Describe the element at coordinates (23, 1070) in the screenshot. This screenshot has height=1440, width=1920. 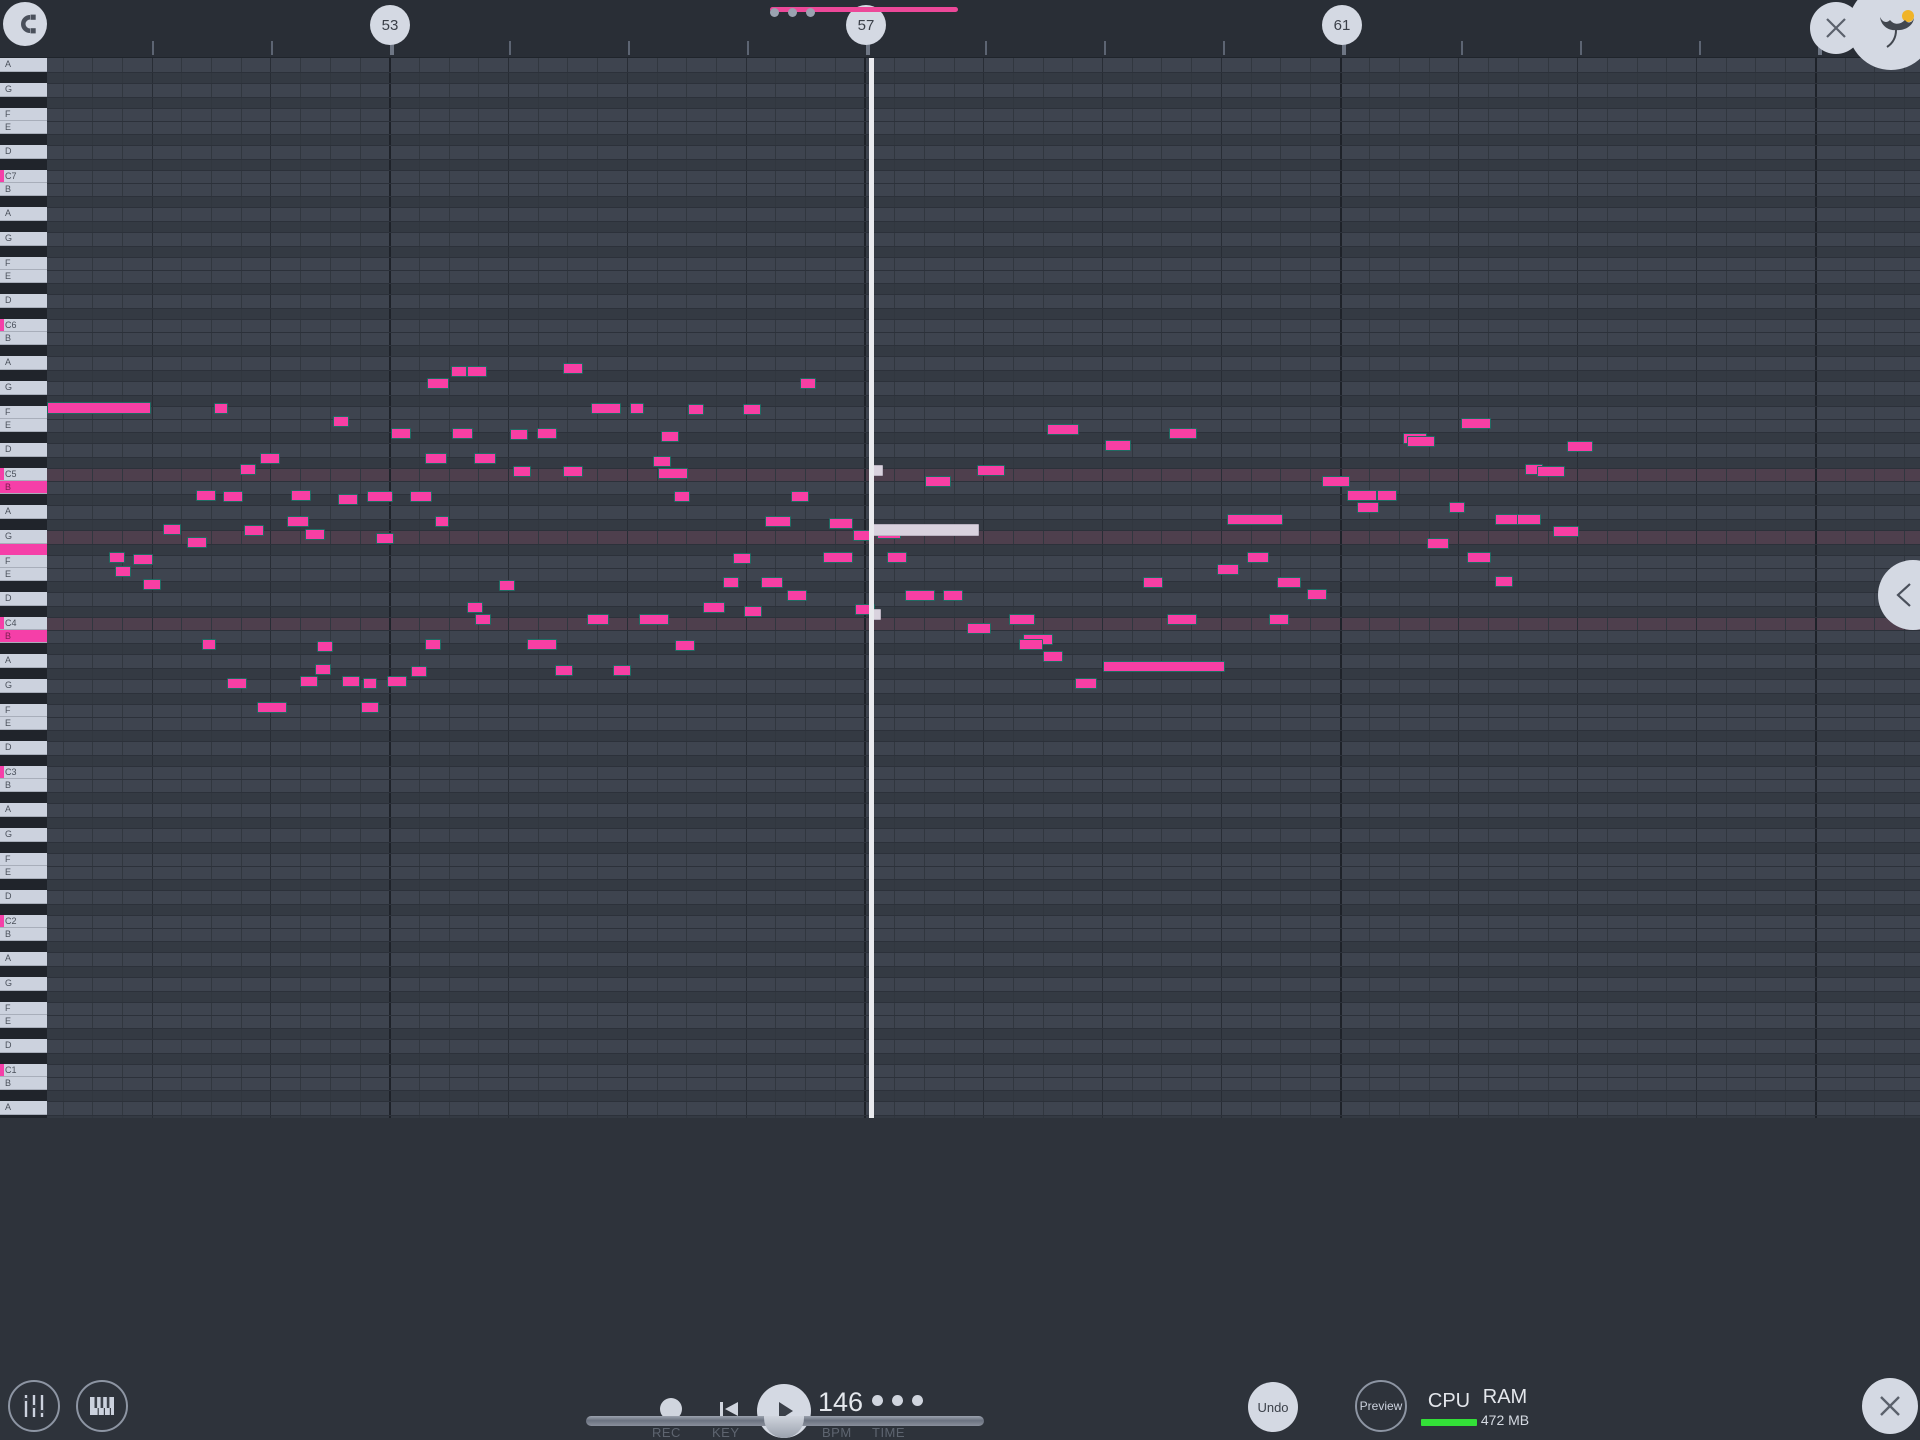
I see `piano-key-C1: C1` at that location.